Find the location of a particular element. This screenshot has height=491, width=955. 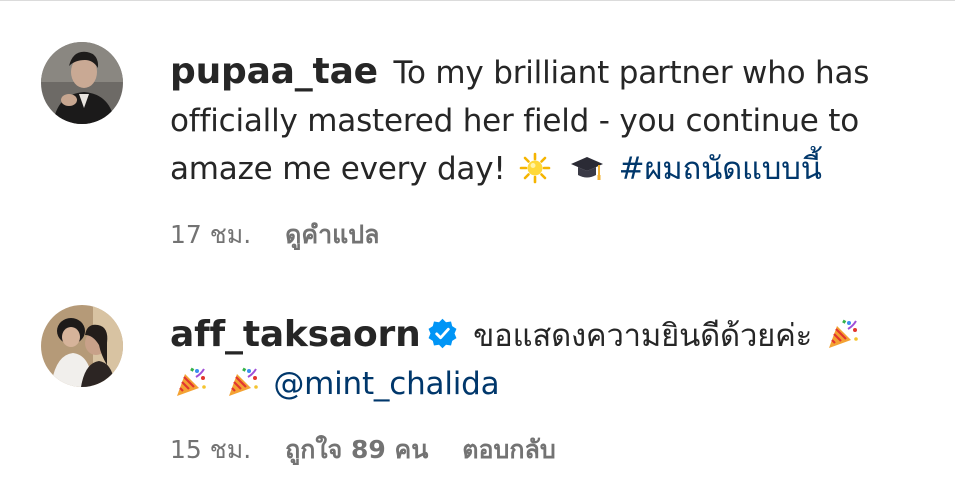

see-translation-button: ดูคำแปล is located at coordinates (332, 234).